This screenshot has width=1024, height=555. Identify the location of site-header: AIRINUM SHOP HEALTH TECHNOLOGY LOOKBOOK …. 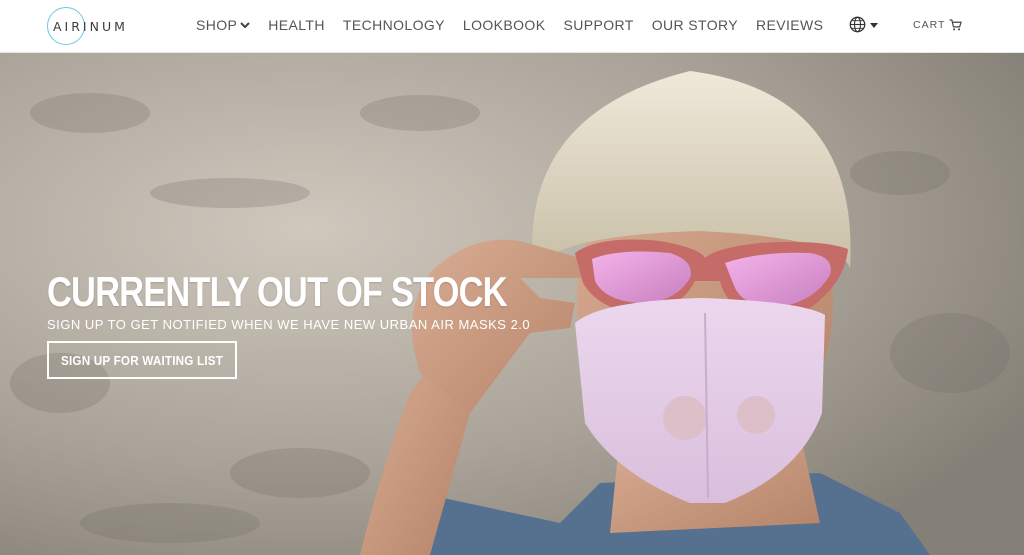
(512, 26).